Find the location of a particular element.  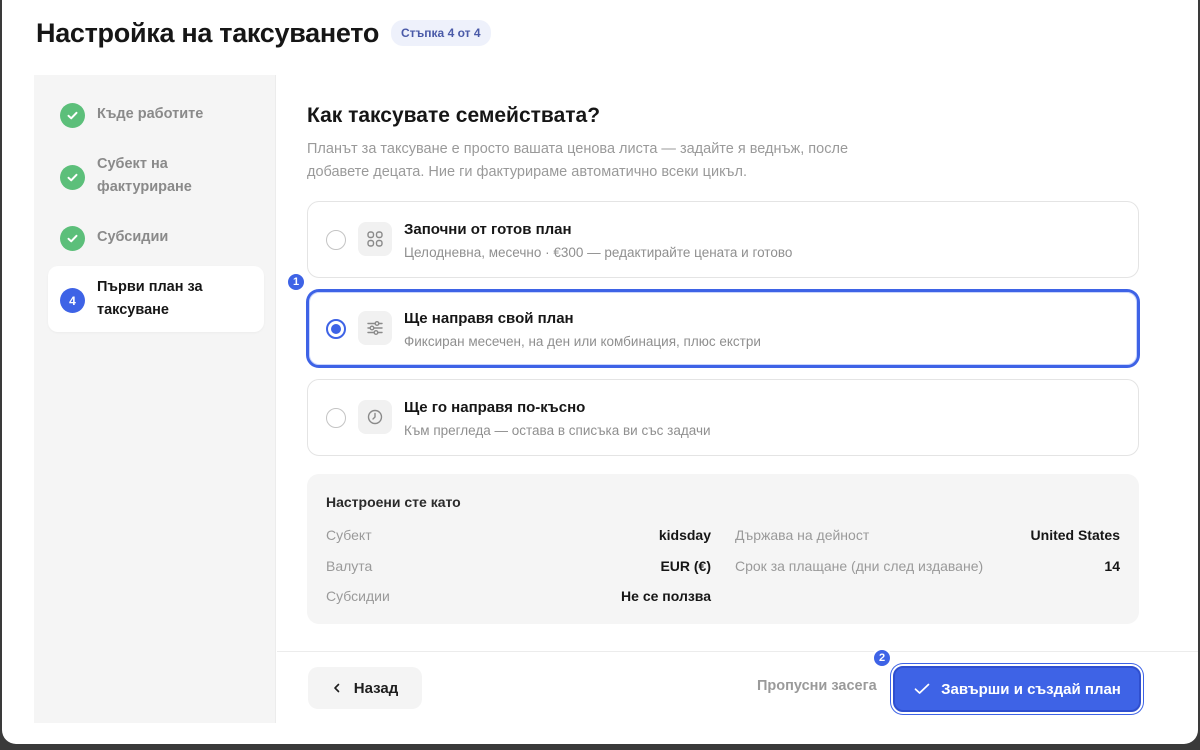

summary-key: Валута is located at coordinates (349, 566).